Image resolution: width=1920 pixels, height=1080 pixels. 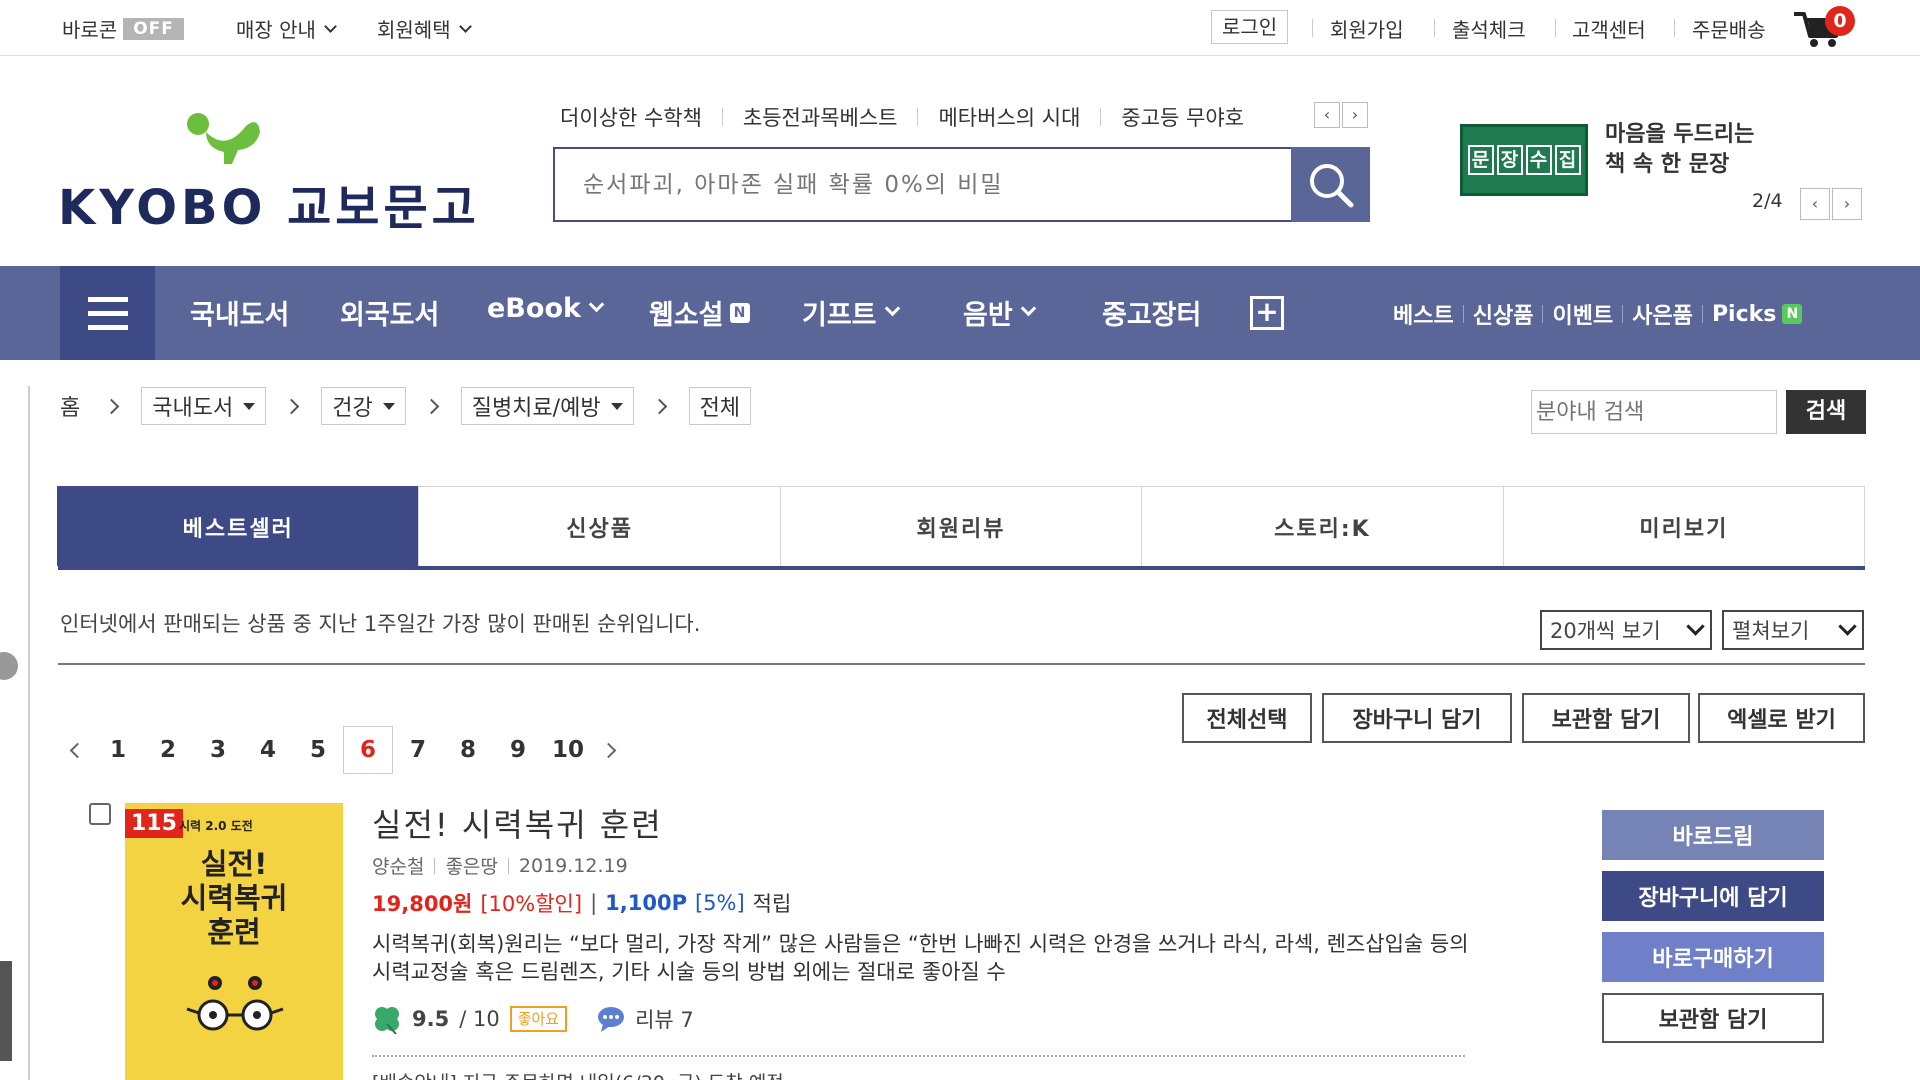 I want to click on promo-banner-text: 마음을 두드리는 책 속 한 문장, so click(x=1679, y=150).